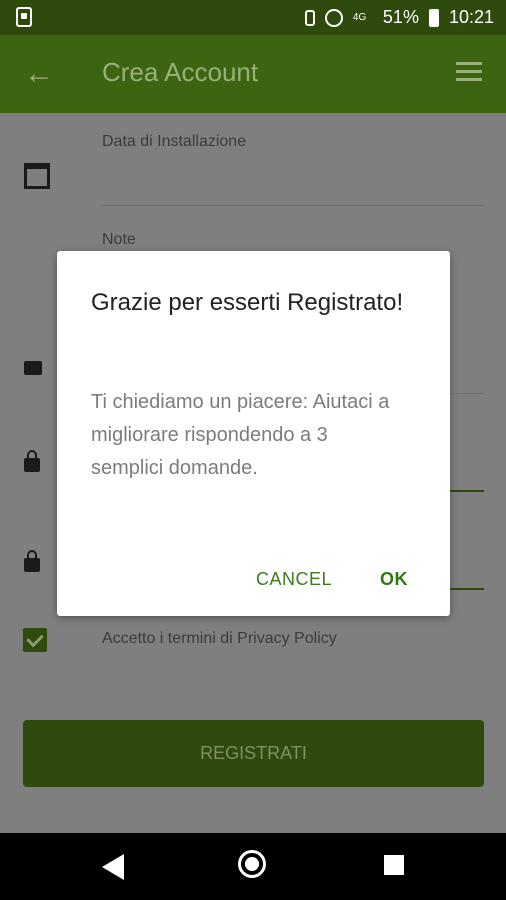  Describe the element at coordinates (174, 141) in the screenshot. I see `installation-date-label: Data di Installazione` at that location.